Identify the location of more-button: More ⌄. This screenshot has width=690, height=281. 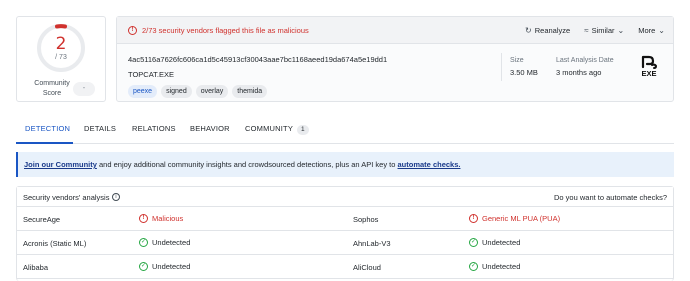
(651, 30).